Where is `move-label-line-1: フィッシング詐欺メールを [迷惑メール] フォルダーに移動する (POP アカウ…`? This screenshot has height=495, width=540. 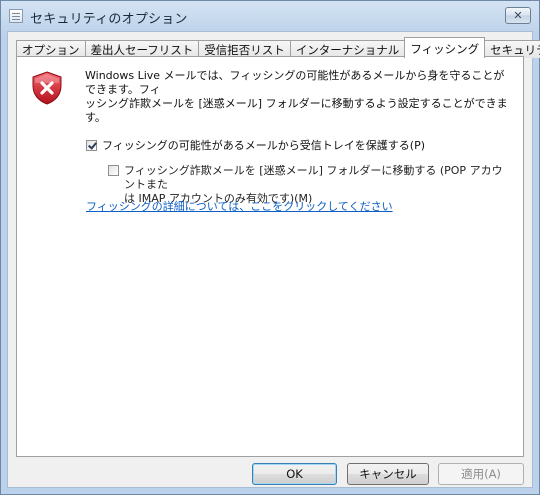
move-label-line-1: フィッシング詐欺メールを [迷惑メール] フォルダーに移動する (POP アカウ… is located at coordinates (313, 177).